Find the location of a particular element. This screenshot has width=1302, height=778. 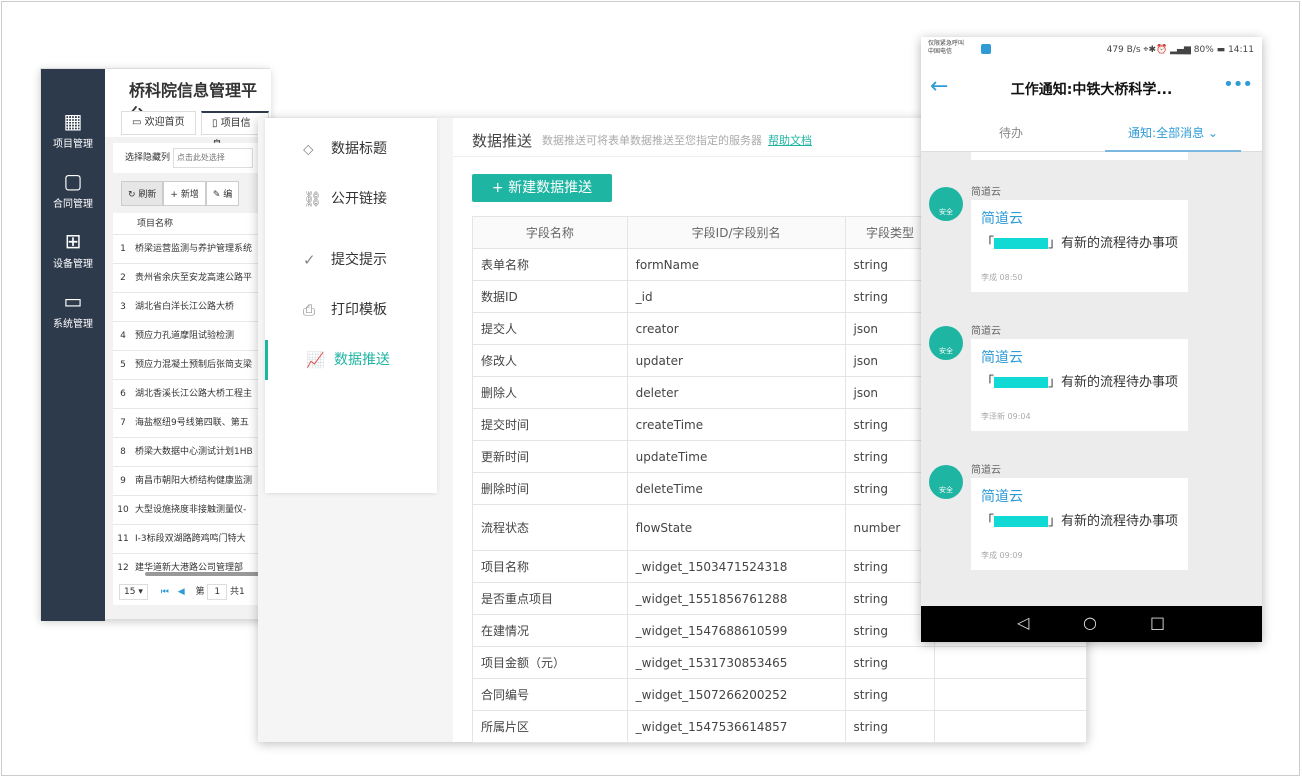

menu-public-link: ⛓ 公开链接 is located at coordinates (351, 199).